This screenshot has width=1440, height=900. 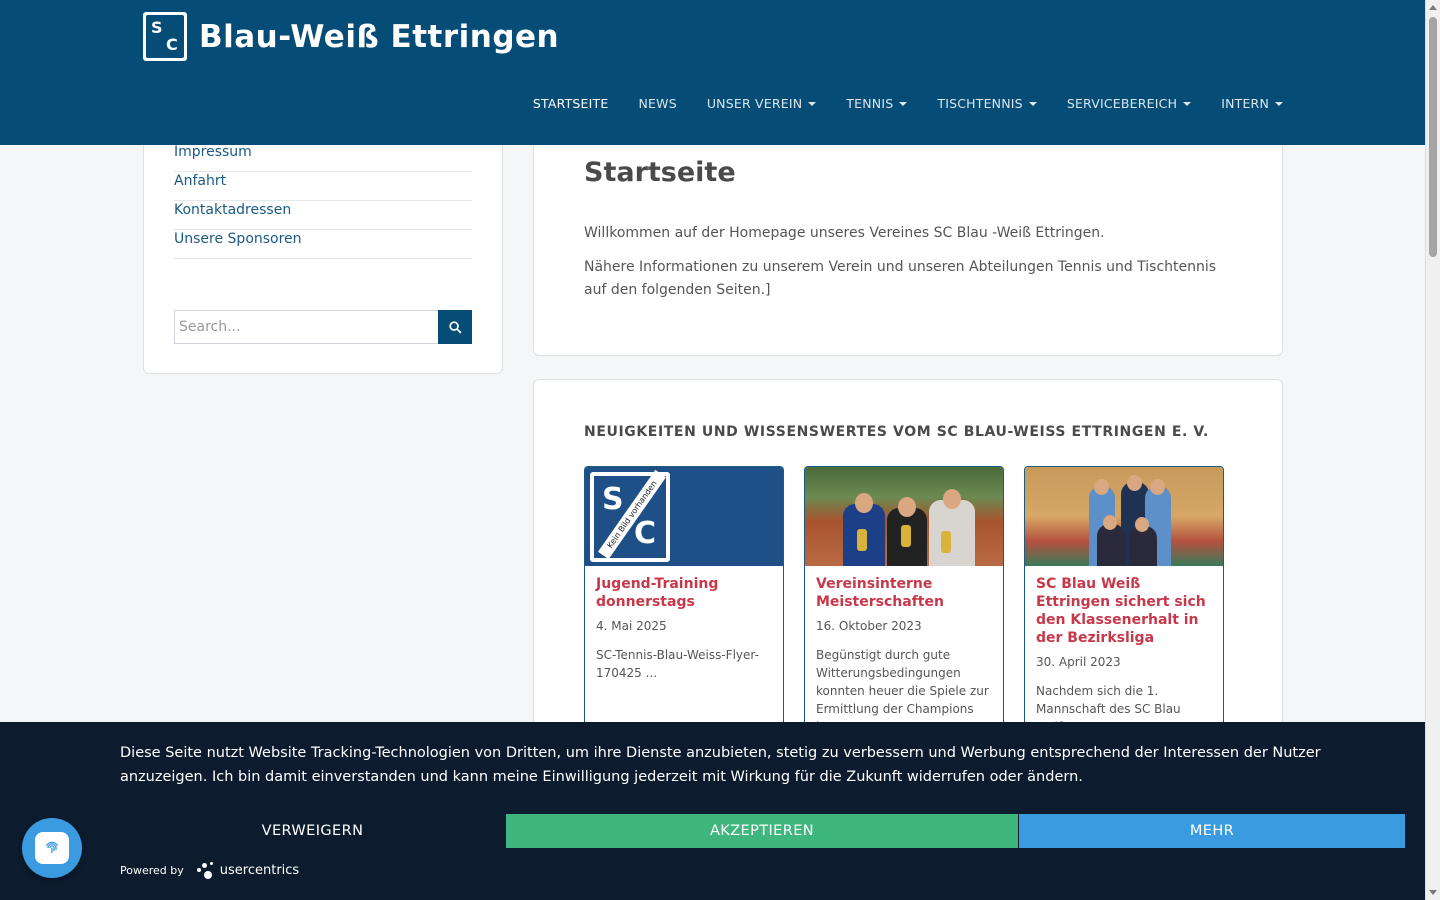 I want to click on nav-unser-verein: UNSER VEREIN, so click(x=761, y=103).